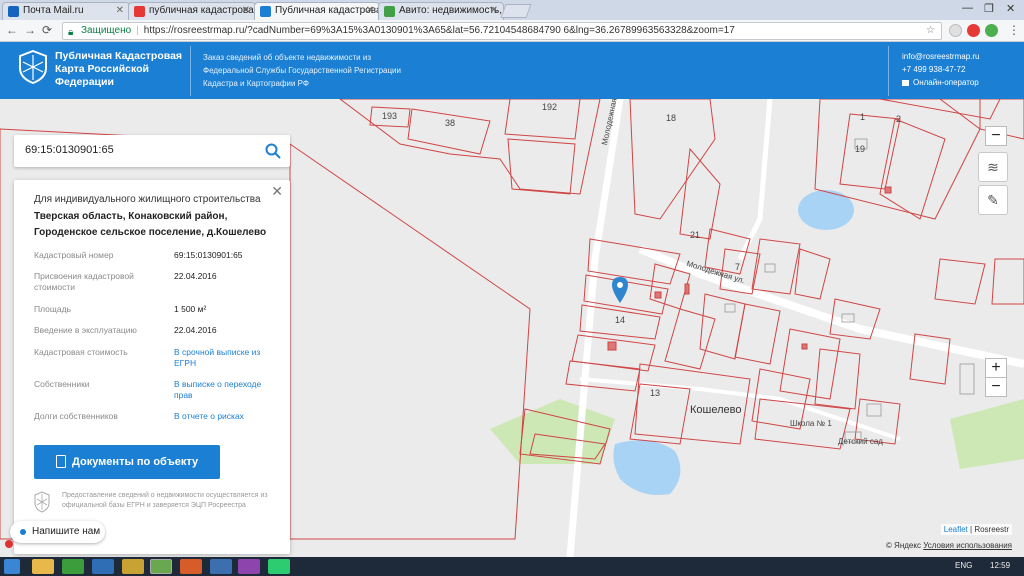  Describe the element at coordinates (989, 8) in the screenshot. I see `maximize-icon: ❐` at that location.